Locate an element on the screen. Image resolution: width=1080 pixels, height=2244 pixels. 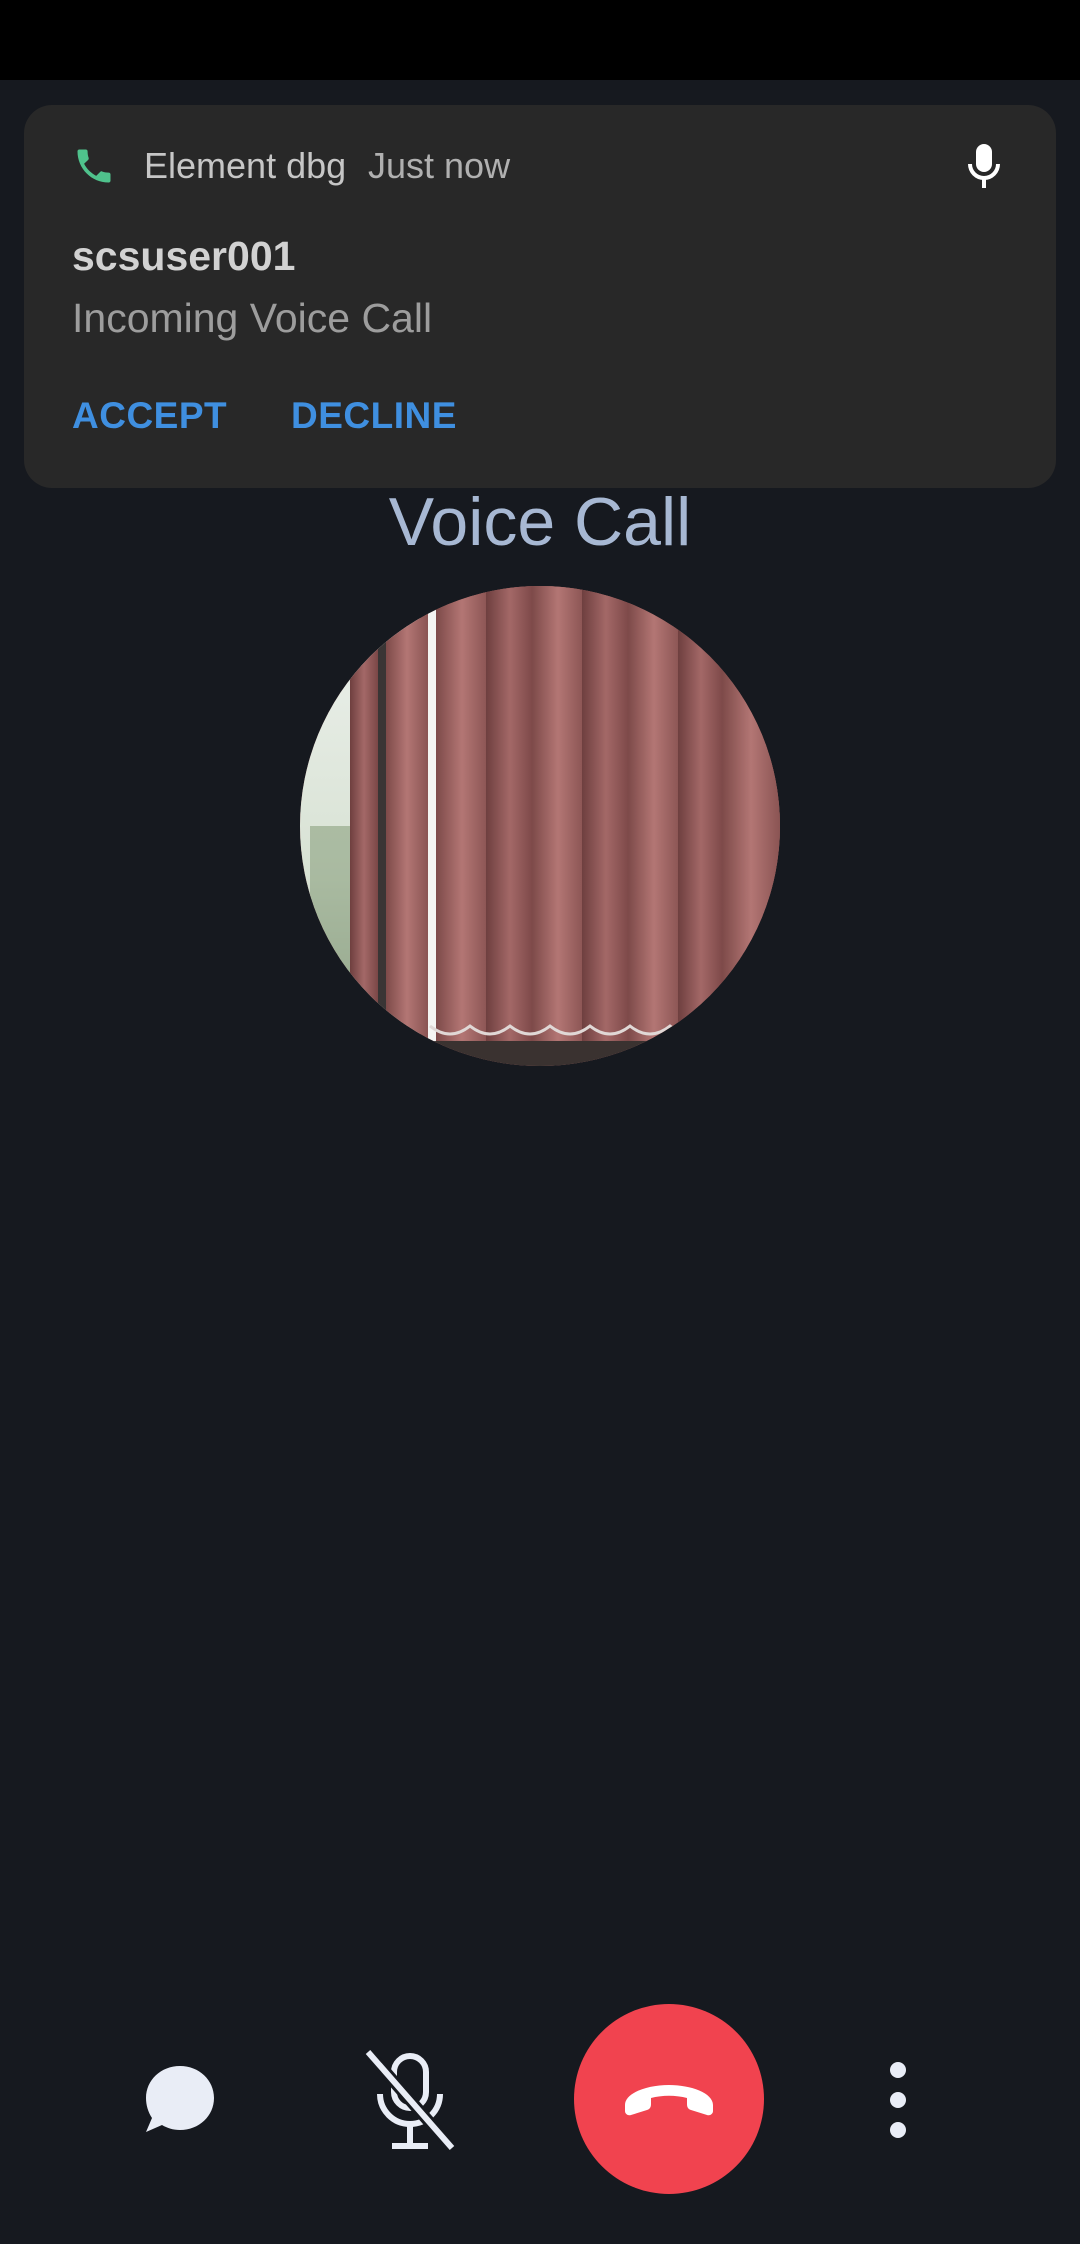
chat-button is located at coordinates (180, 2100).